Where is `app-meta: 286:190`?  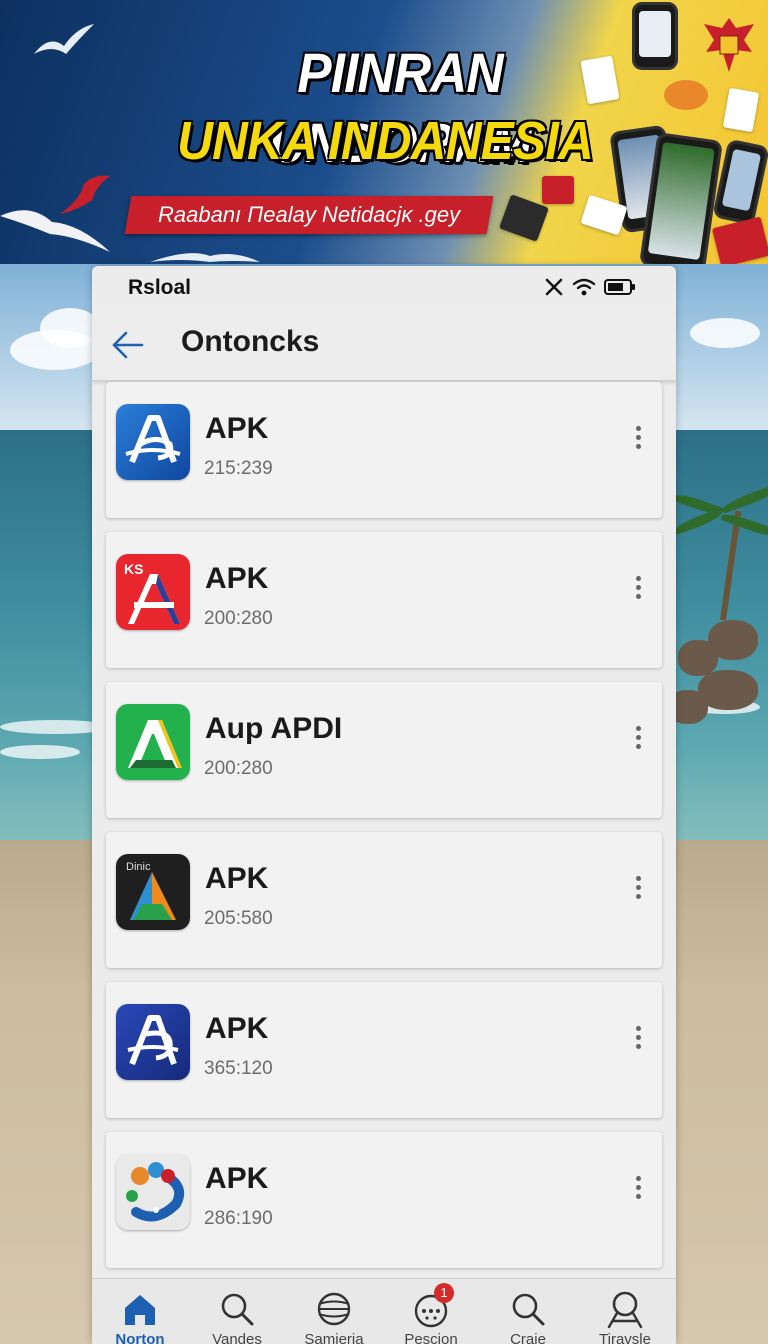 app-meta: 286:190 is located at coordinates (238, 1218).